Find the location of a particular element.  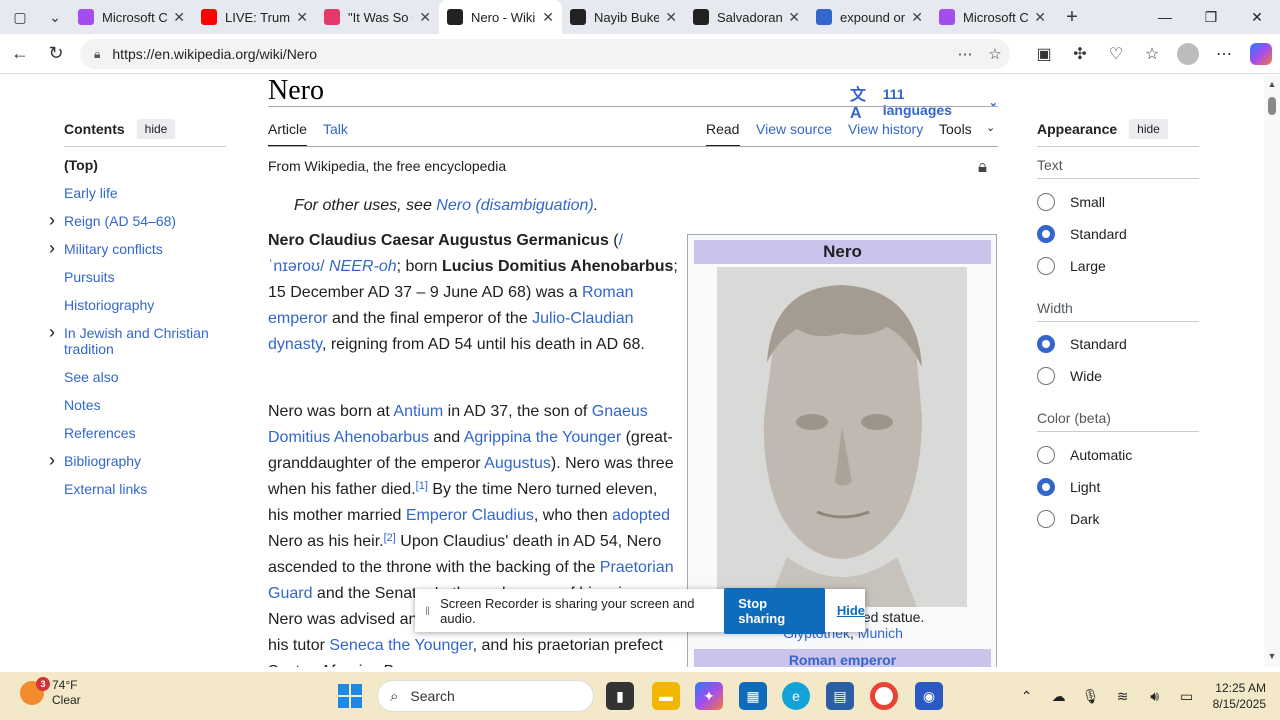

tab-tools: Tools is located at coordinates (955, 129).